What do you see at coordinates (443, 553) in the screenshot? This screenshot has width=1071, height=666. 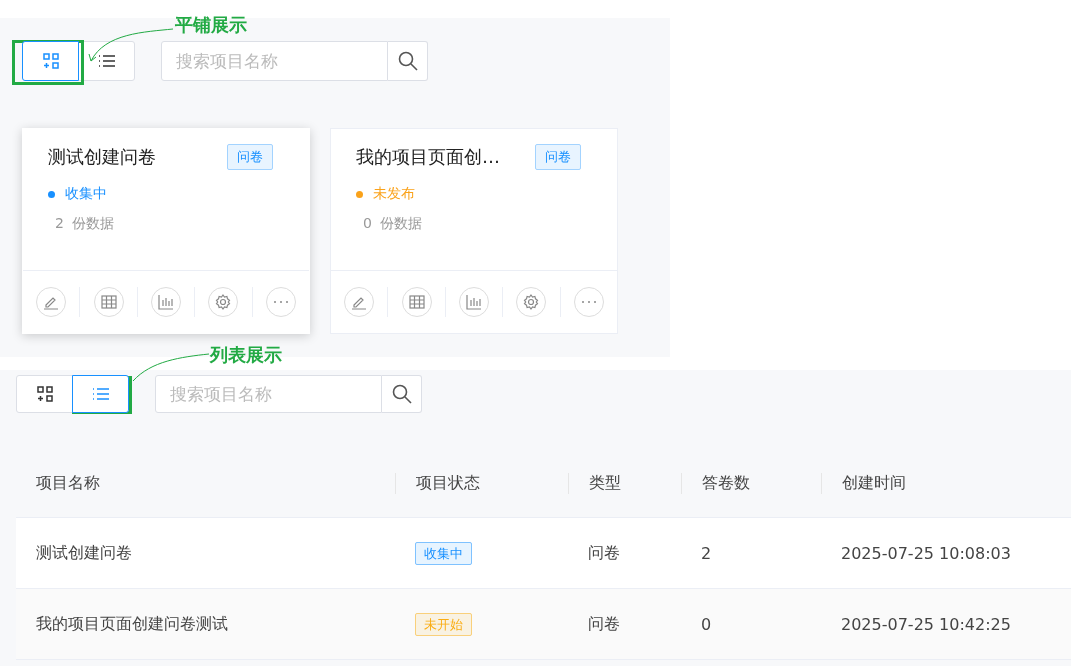 I see `status-tag: 收集中` at bounding box center [443, 553].